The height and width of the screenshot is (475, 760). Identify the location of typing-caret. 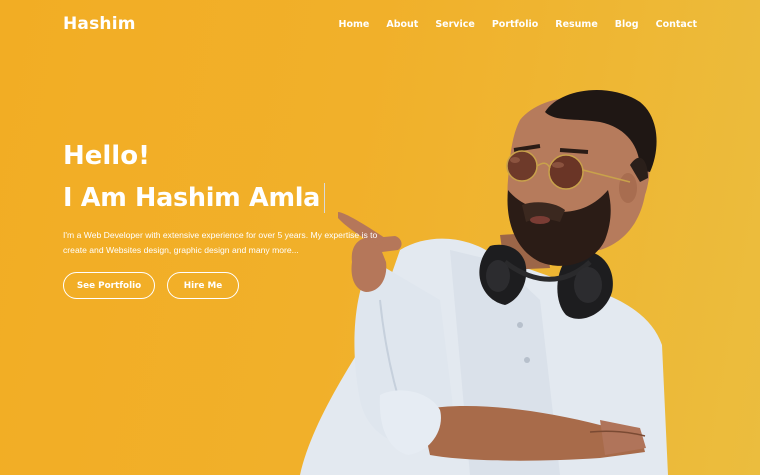
(325, 198).